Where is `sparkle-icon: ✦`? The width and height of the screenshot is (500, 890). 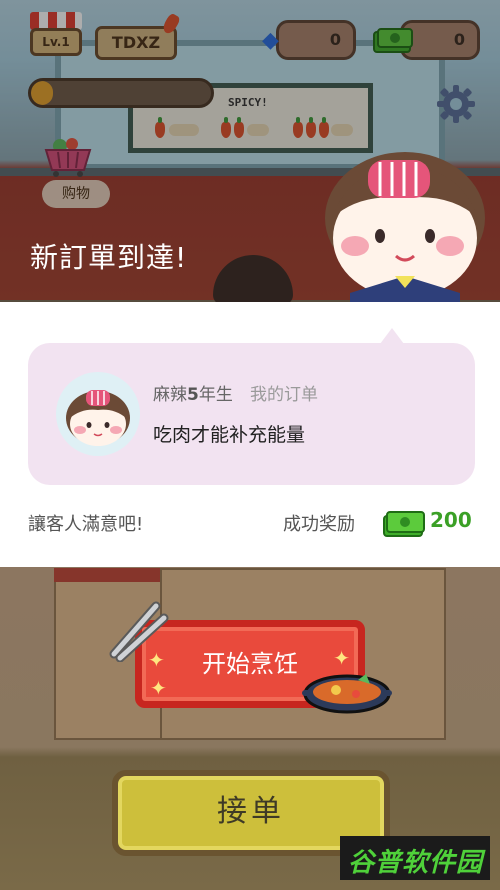
sparkle-icon: ✦ is located at coordinates (158, 688).